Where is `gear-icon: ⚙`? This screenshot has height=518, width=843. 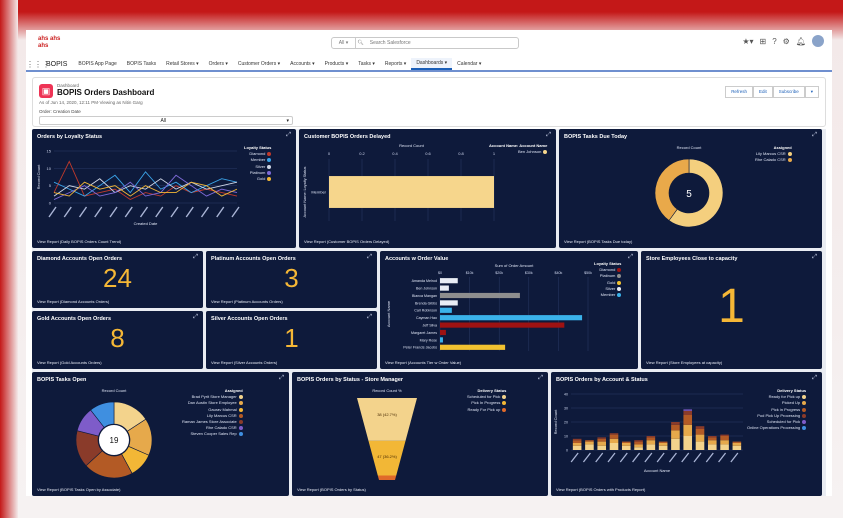 gear-icon: ⚙ is located at coordinates (786, 41).